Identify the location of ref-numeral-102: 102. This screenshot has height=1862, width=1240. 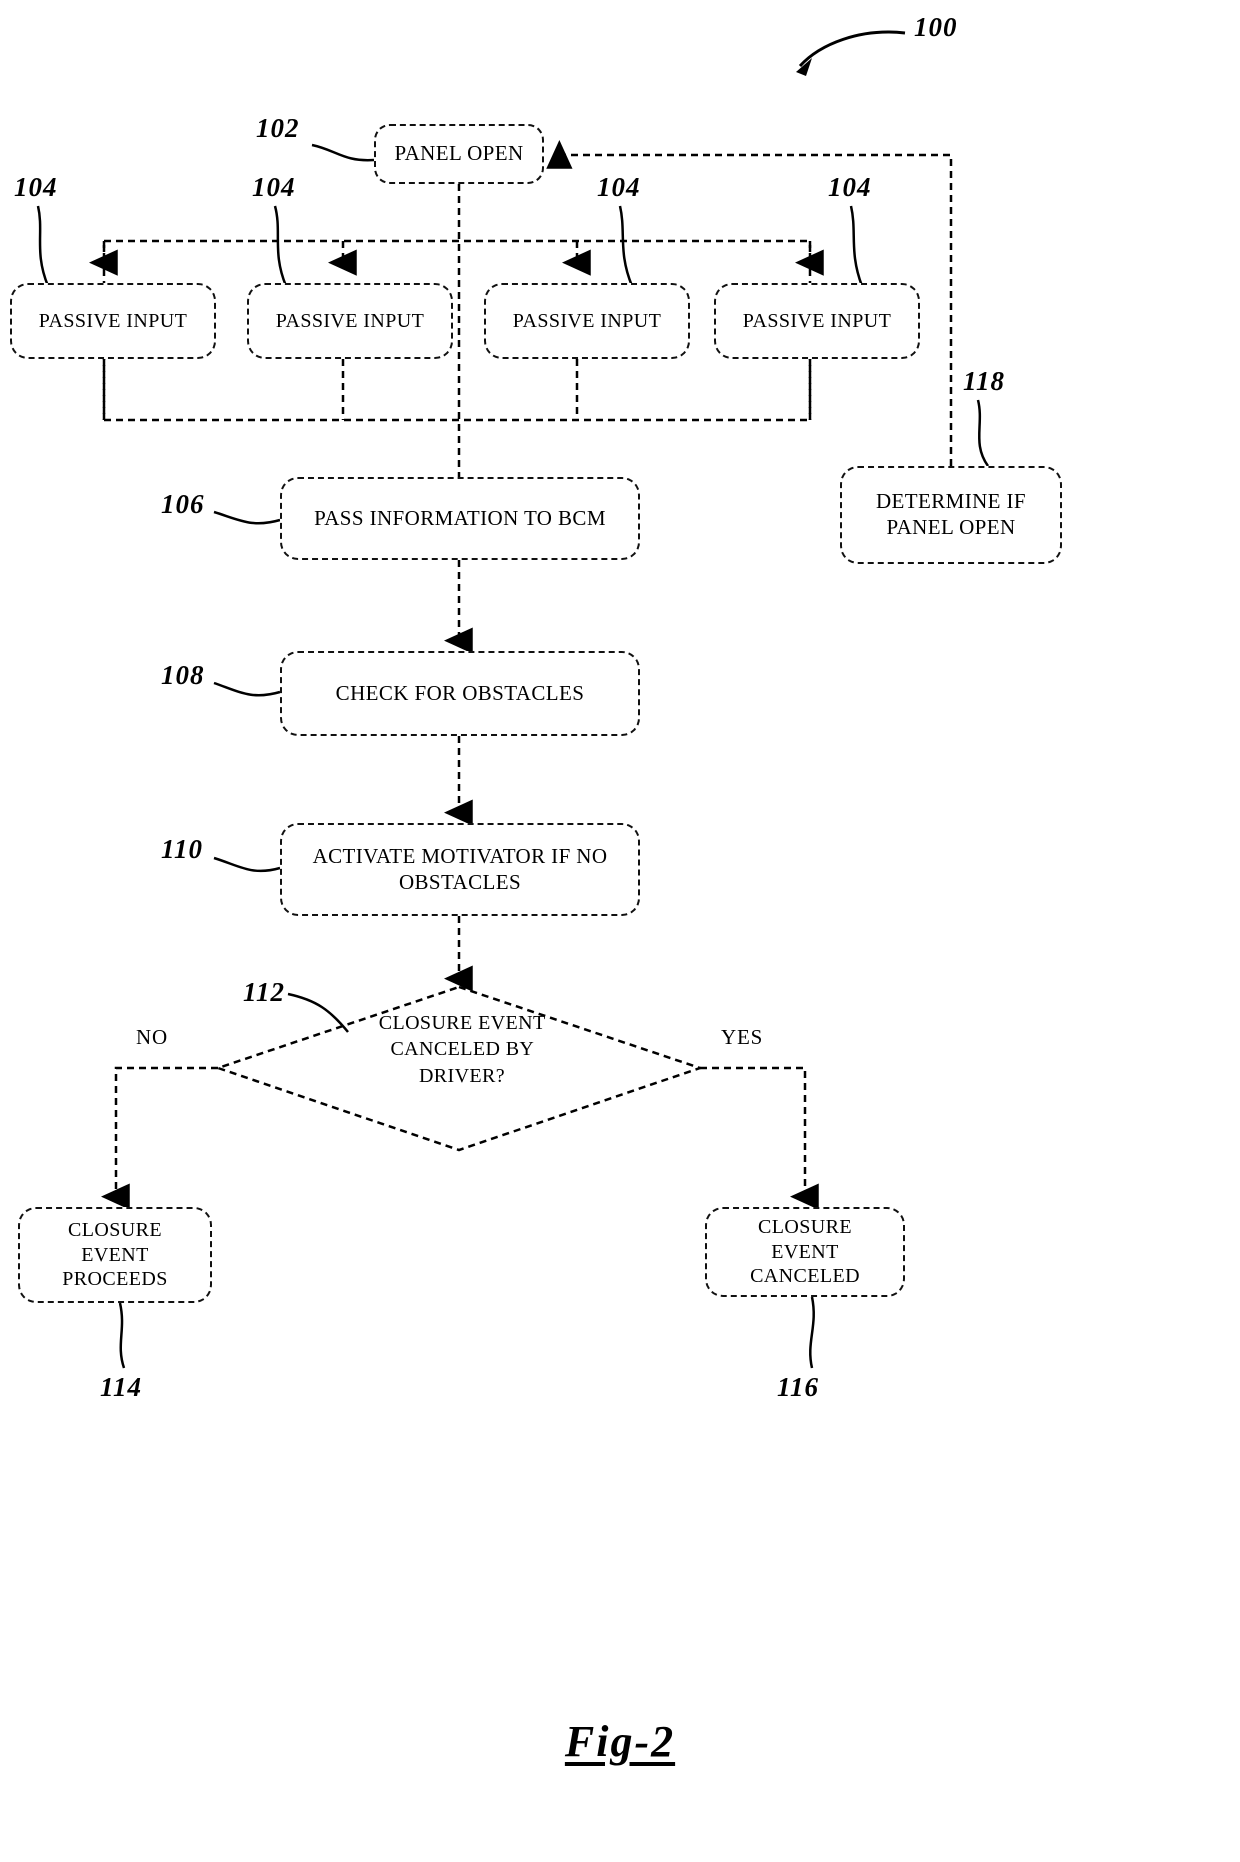
(278, 128).